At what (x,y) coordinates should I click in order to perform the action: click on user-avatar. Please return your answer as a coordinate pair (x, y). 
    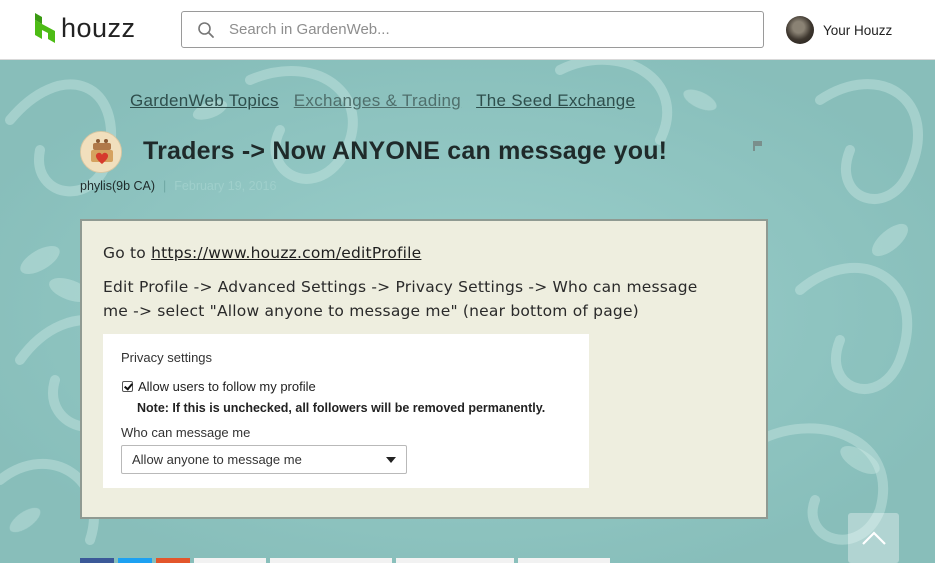
    Looking at the image, I should click on (800, 30).